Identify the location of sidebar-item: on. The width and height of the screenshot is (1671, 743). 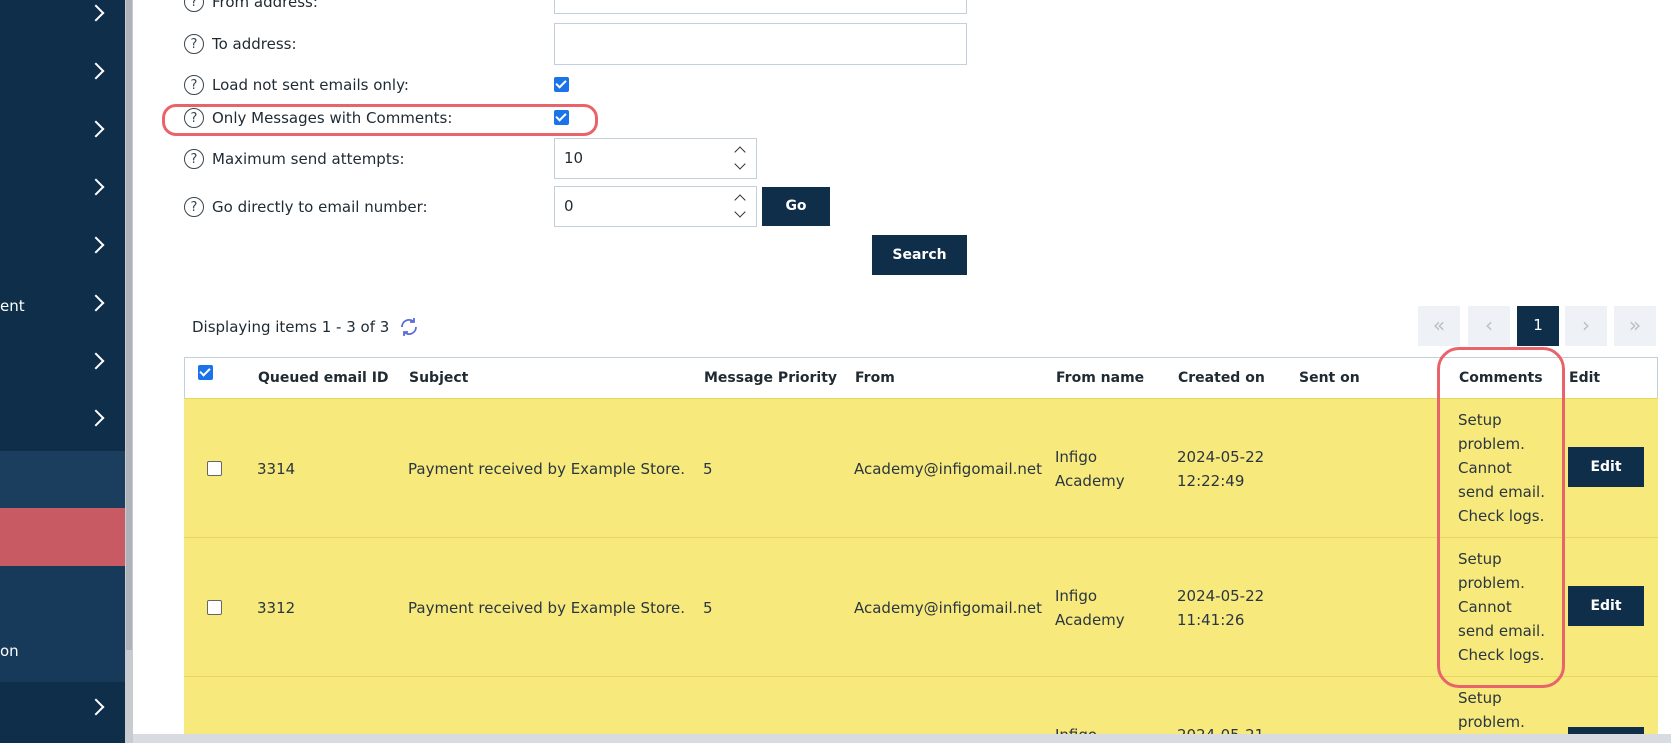
(62, 653).